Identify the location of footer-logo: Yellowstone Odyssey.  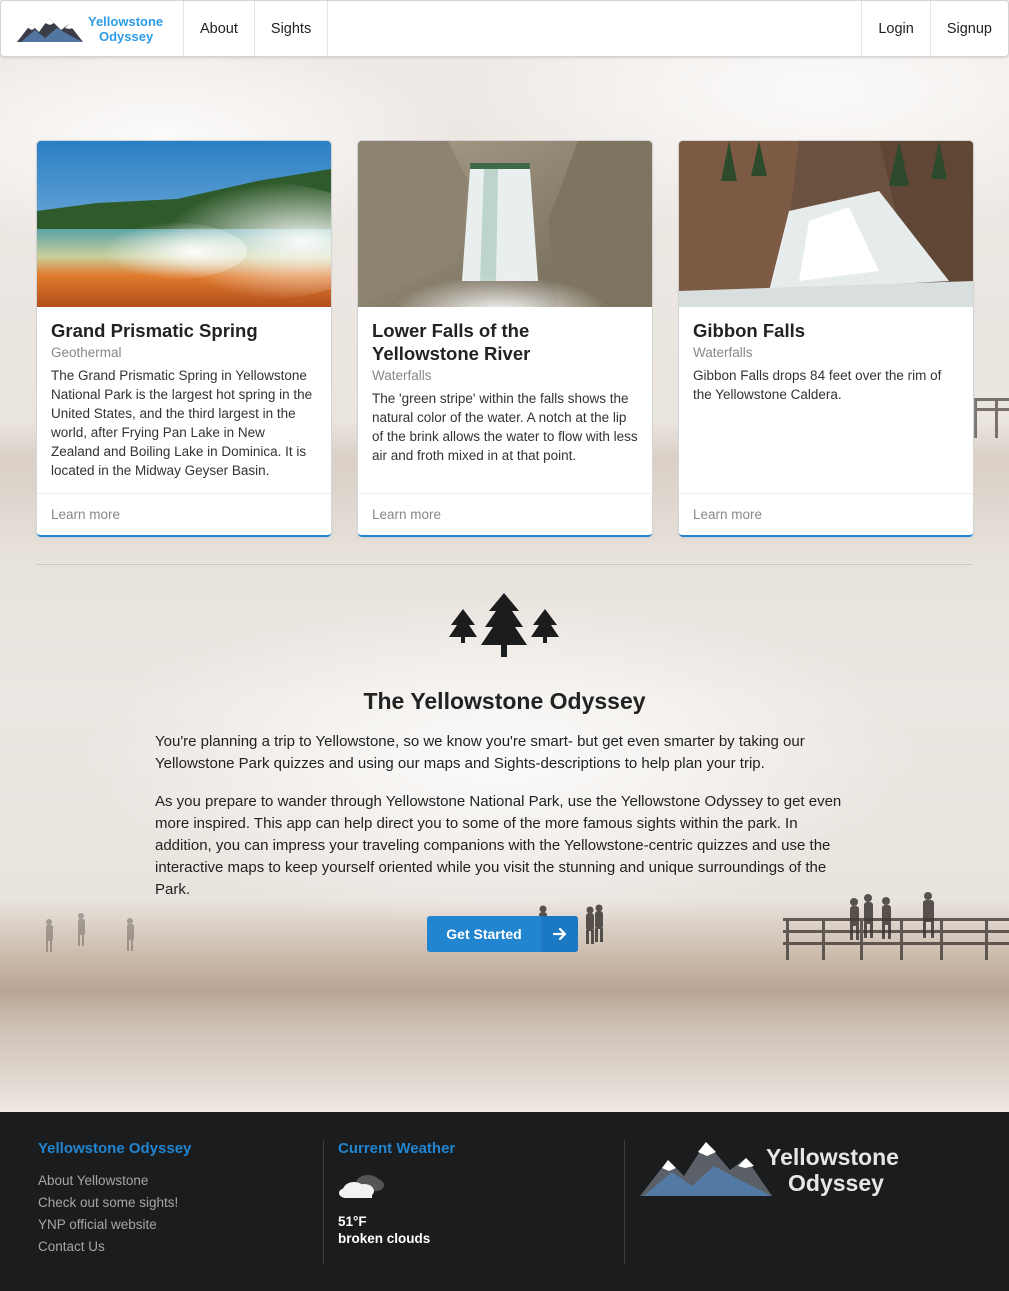
(769, 1169).